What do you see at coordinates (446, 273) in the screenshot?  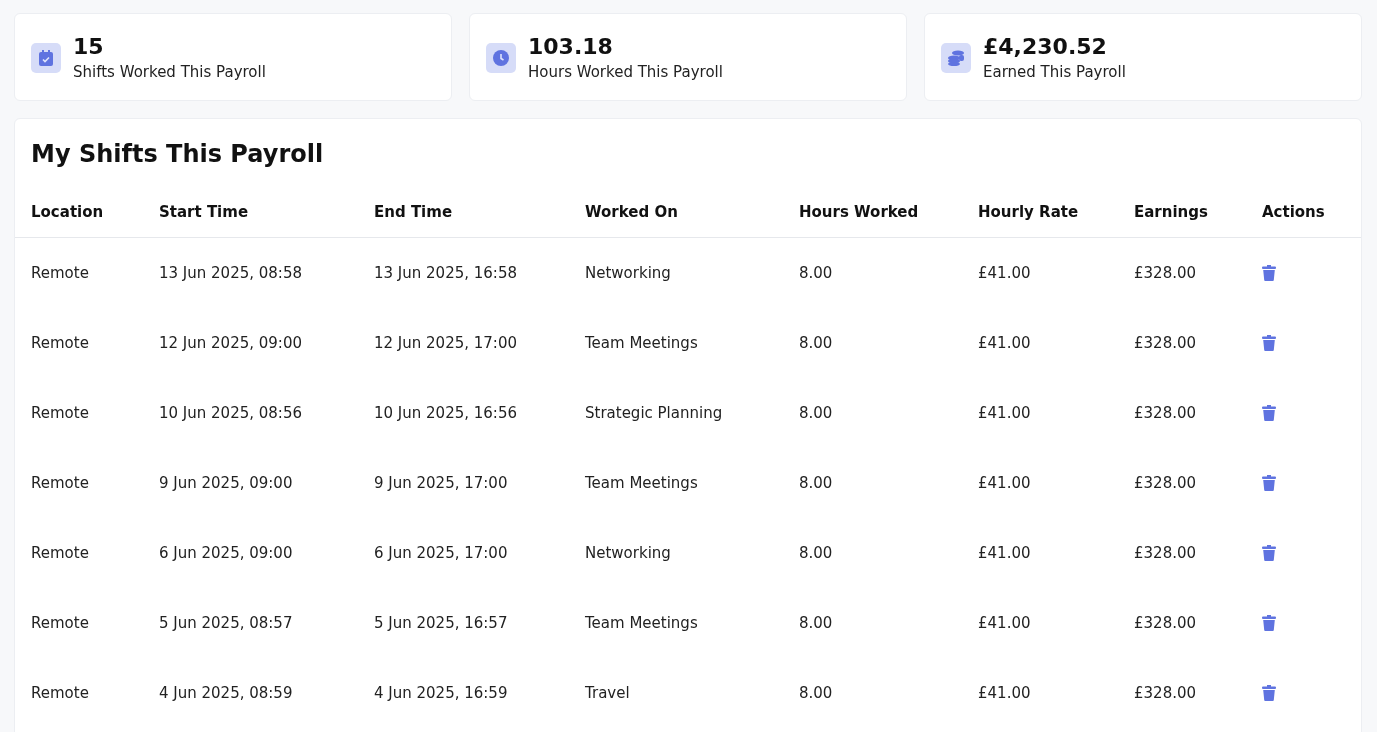 I see `table-cell-text: 13 Jun 2025, 16:58` at bounding box center [446, 273].